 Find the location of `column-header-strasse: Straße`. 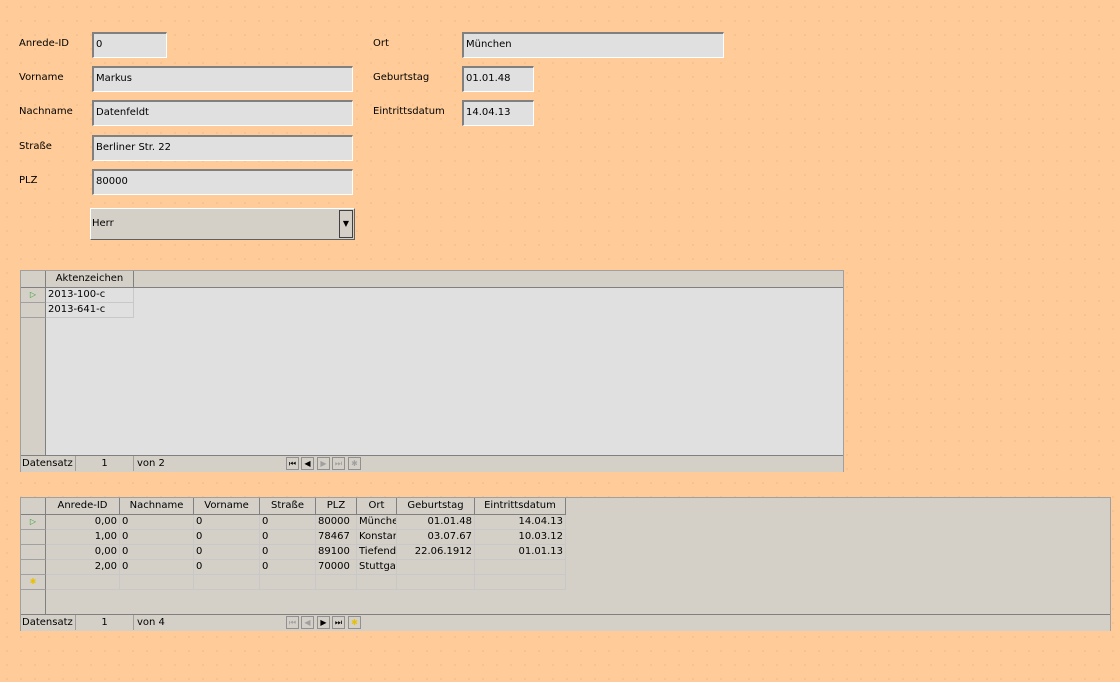

column-header-strasse: Straße is located at coordinates (288, 506).